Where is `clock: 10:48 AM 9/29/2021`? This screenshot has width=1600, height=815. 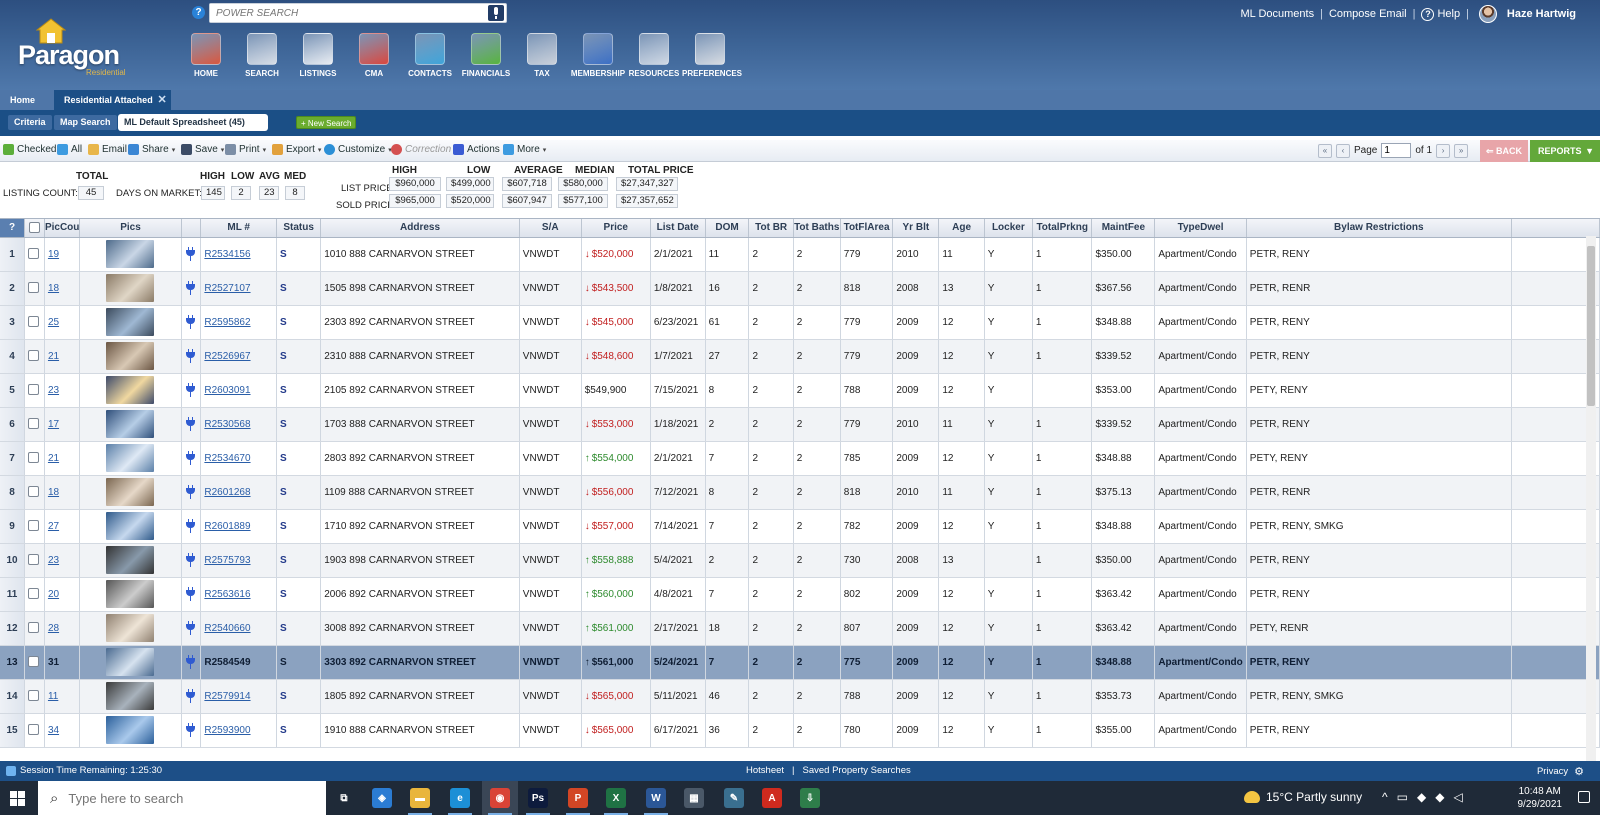
clock: 10:48 AM 9/29/2021 is located at coordinates (1540, 798).